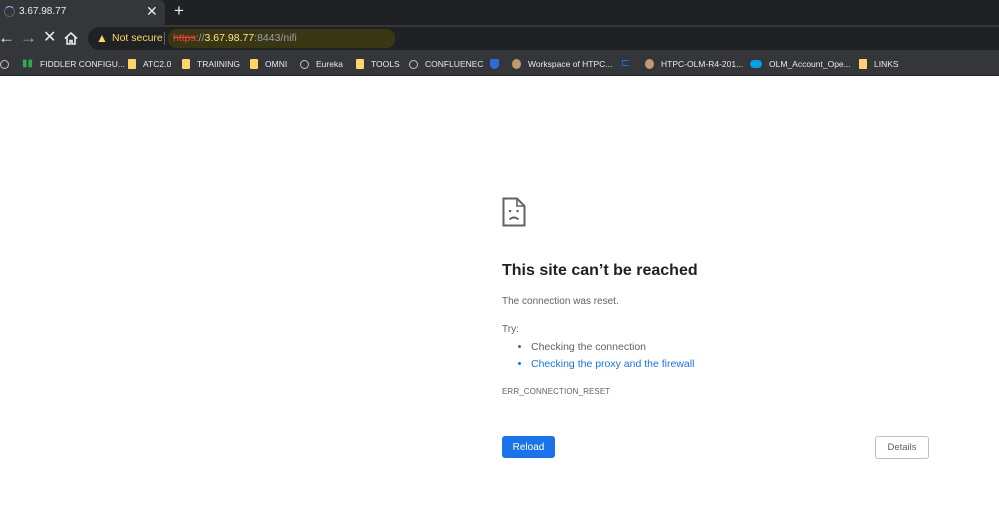 This screenshot has height=528, width=999. What do you see at coordinates (28, 38) in the screenshot?
I see `forward-arrow-icon: →` at bounding box center [28, 38].